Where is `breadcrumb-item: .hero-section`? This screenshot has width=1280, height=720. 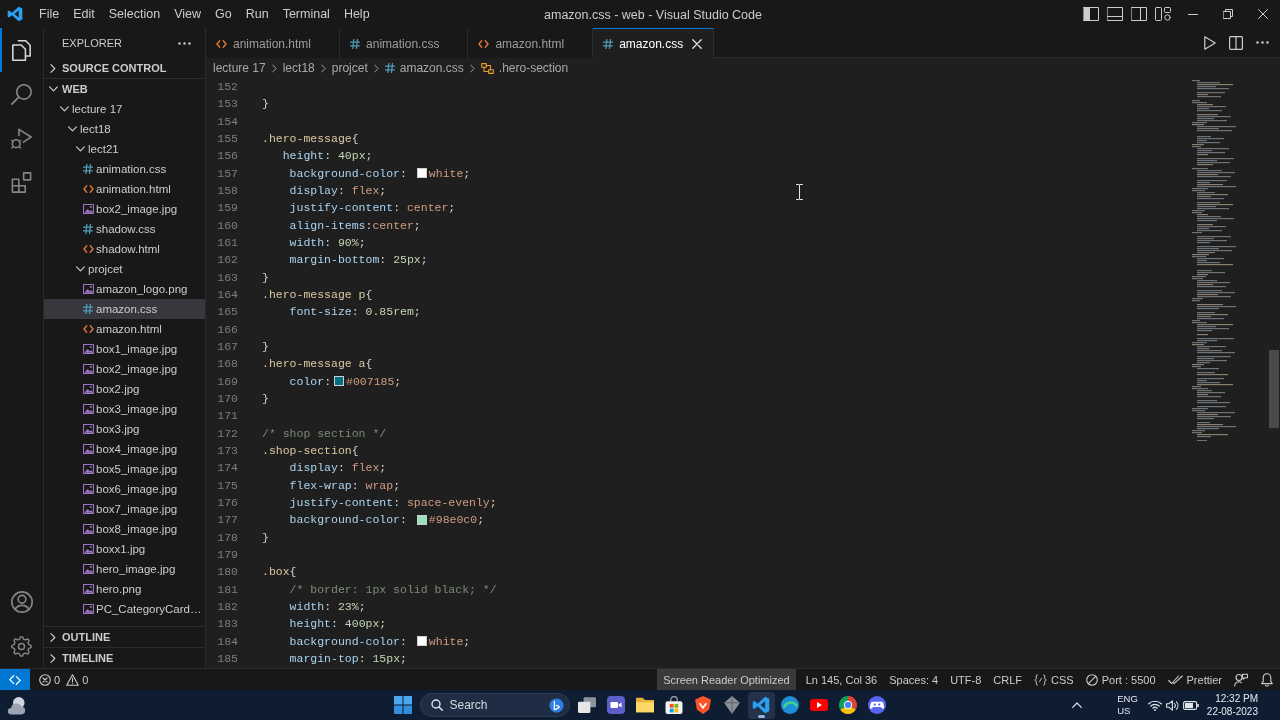 breadcrumb-item: .hero-section is located at coordinates (524, 68).